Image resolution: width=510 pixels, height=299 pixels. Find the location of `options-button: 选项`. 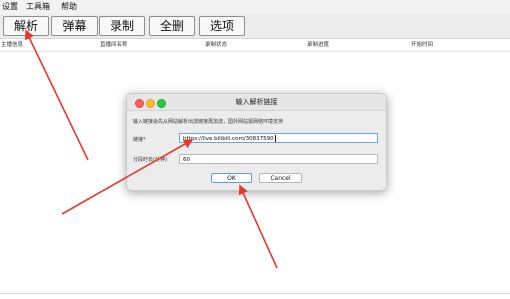

options-button: 选项 is located at coordinates (222, 26).